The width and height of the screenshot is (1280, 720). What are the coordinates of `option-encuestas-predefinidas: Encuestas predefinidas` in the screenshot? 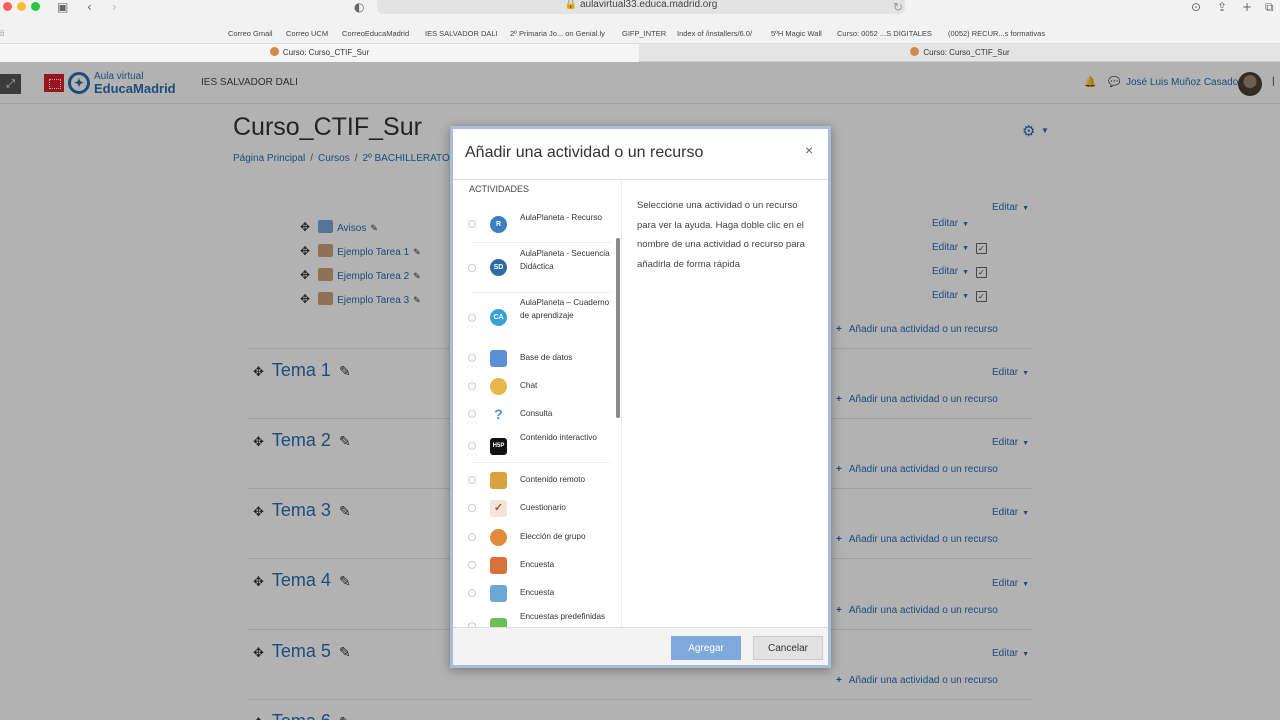 It's located at (538, 618).